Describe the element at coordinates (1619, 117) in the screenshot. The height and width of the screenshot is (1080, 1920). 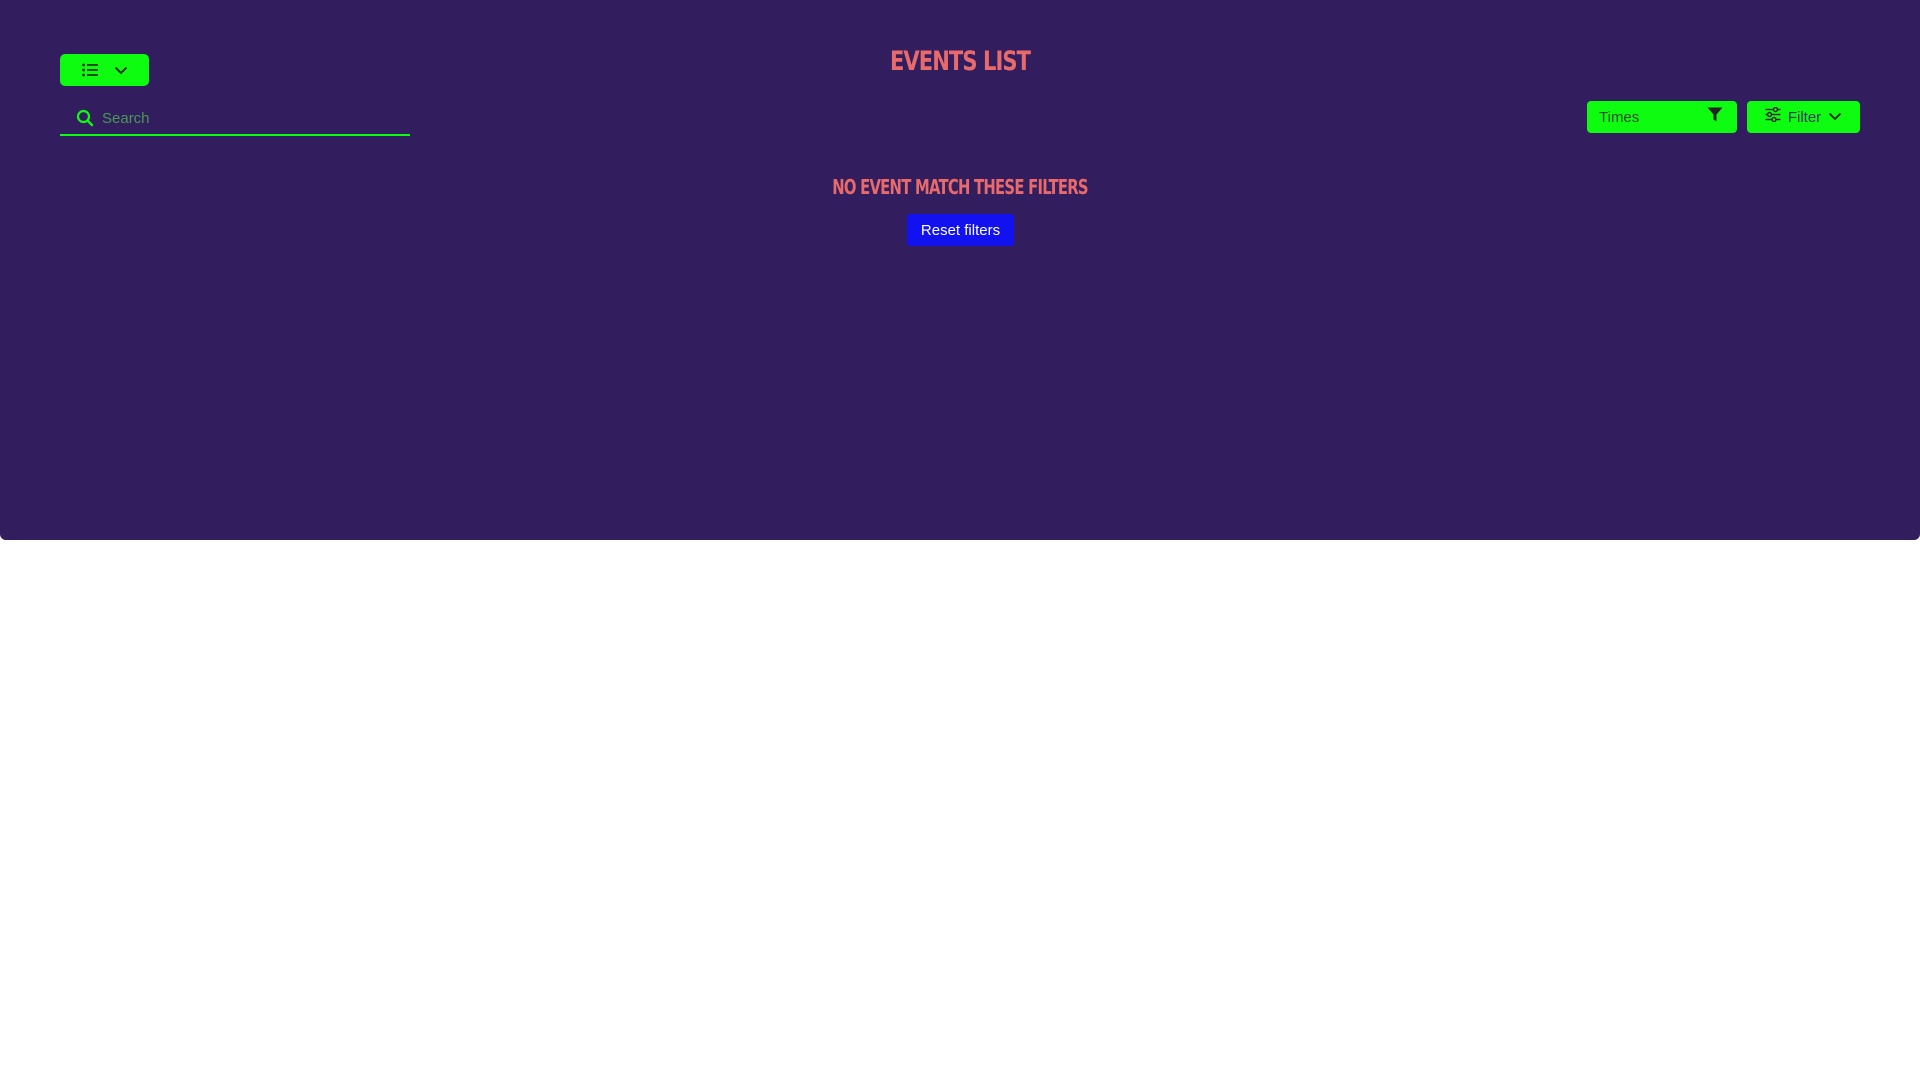
I see `times-select-label: Times` at that location.